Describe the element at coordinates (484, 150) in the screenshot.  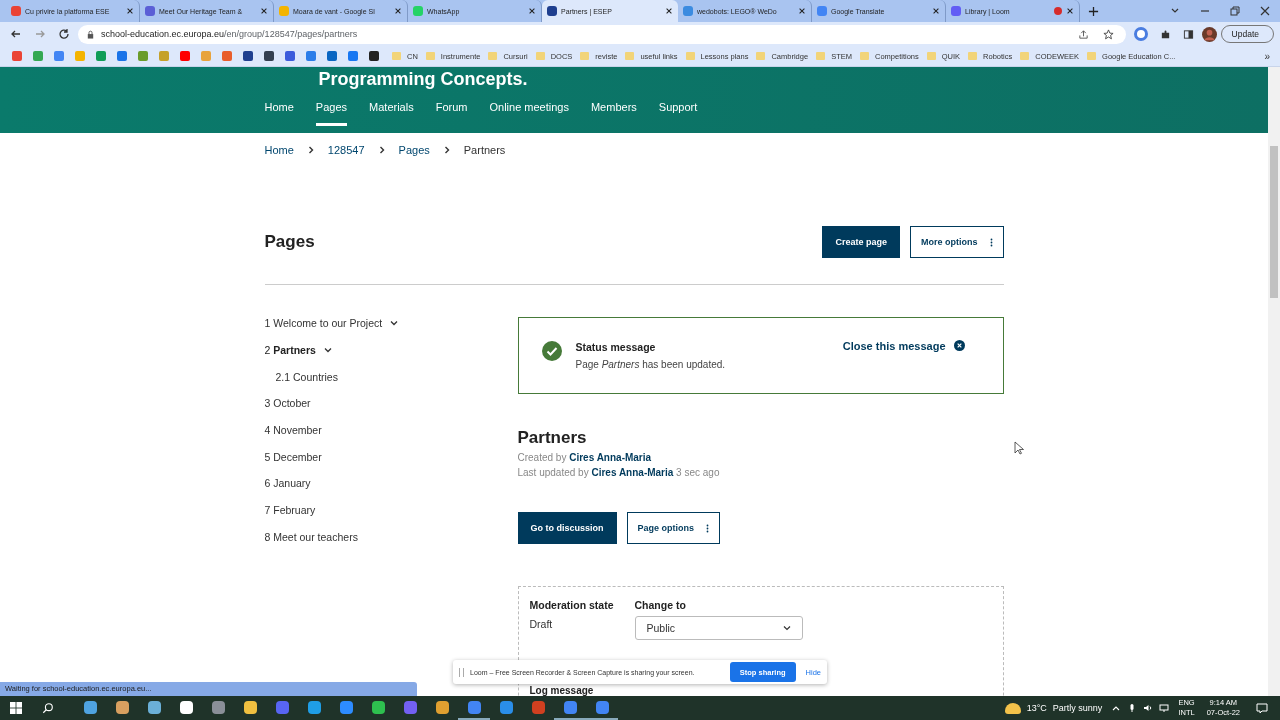
I see `breadcrumb-current: Partners` at that location.